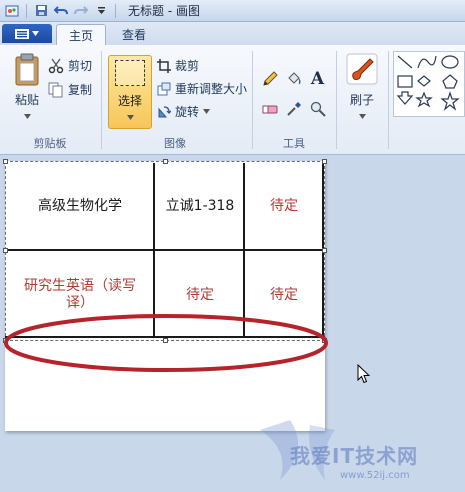  What do you see at coordinates (164, 89) in the screenshot?
I see `resize-icon` at bounding box center [164, 89].